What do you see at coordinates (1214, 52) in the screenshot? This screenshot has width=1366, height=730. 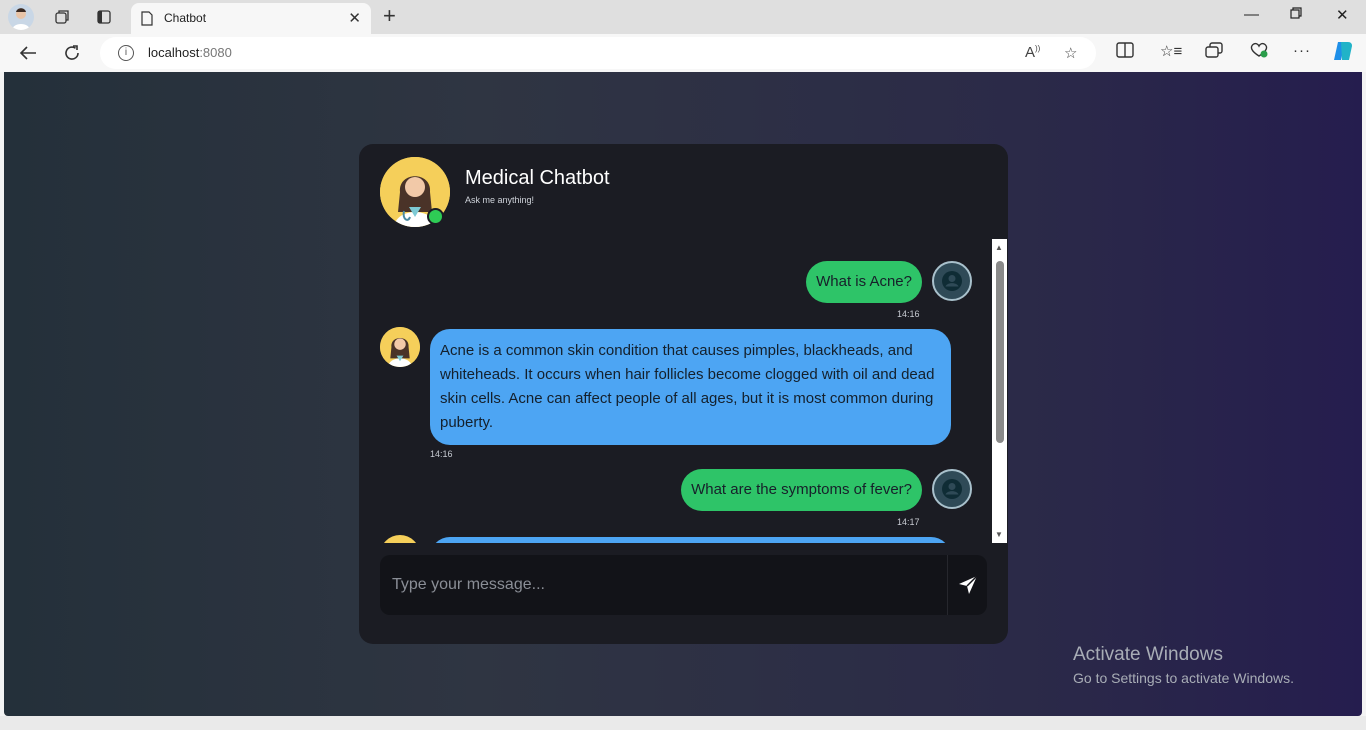 I see `collections-icon` at bounding box center [1214, 52].